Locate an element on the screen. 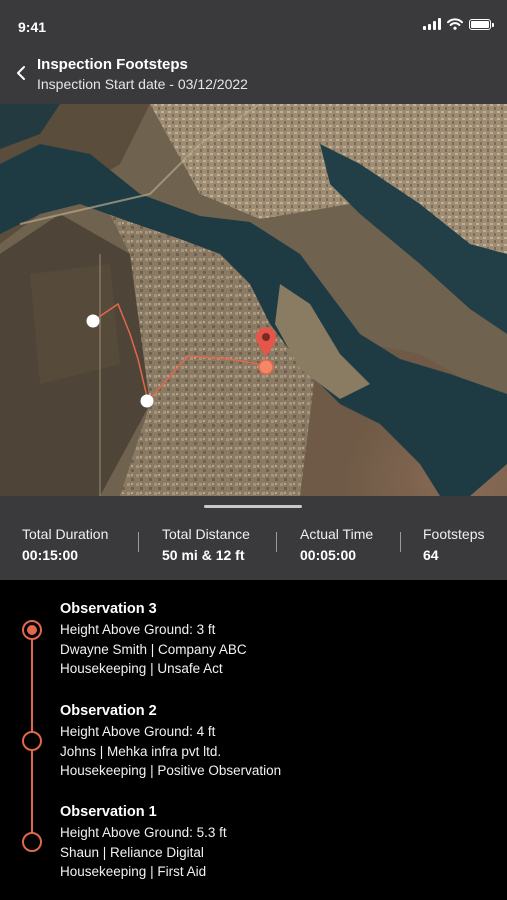  observation-title: Observation 3 is located at coordinates (108, 609).